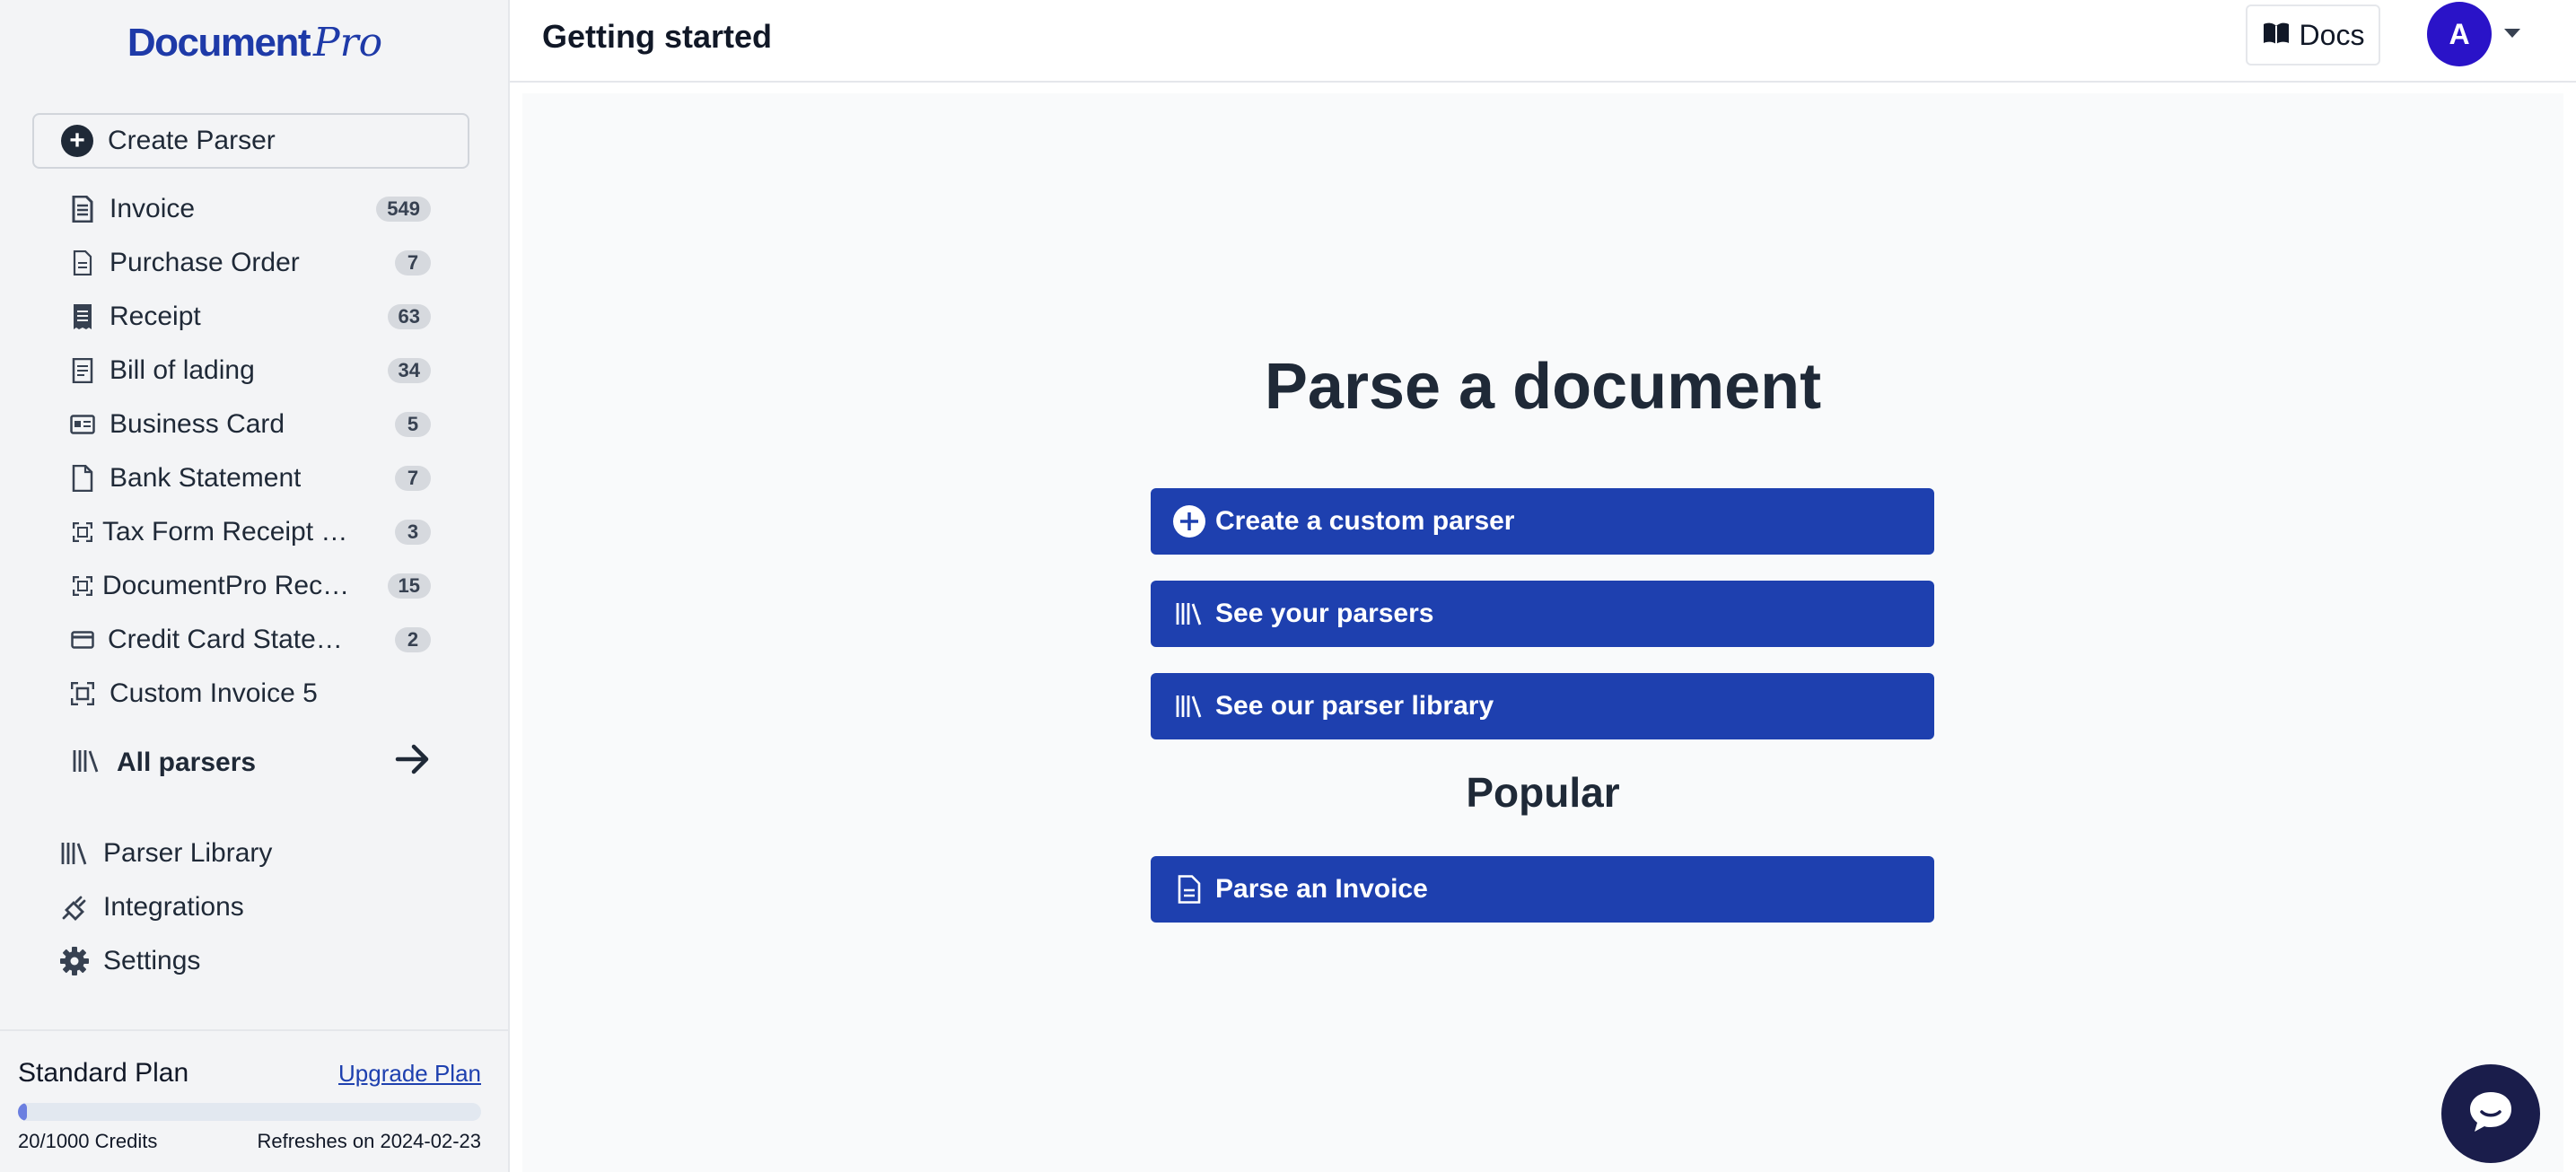 This screenshot has height=1172, width=2576. I want to click on credits-progress-bar, so click(249, 1112).